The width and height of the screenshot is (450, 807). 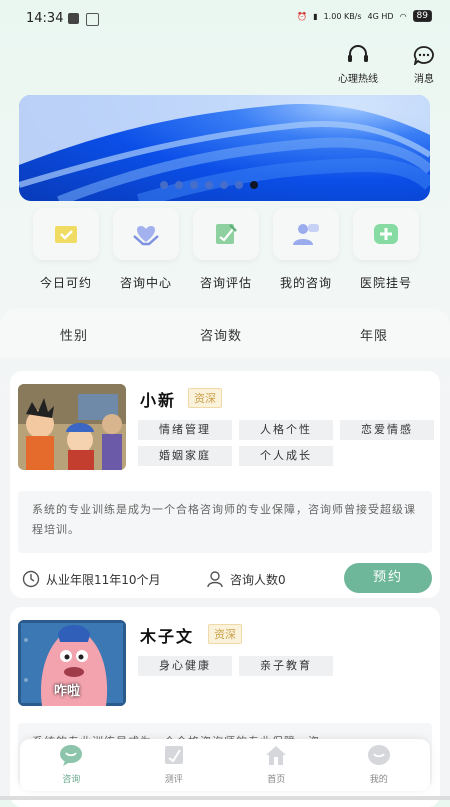 I want to click on menu-label: 今日可约, so click(x=65, y=283).